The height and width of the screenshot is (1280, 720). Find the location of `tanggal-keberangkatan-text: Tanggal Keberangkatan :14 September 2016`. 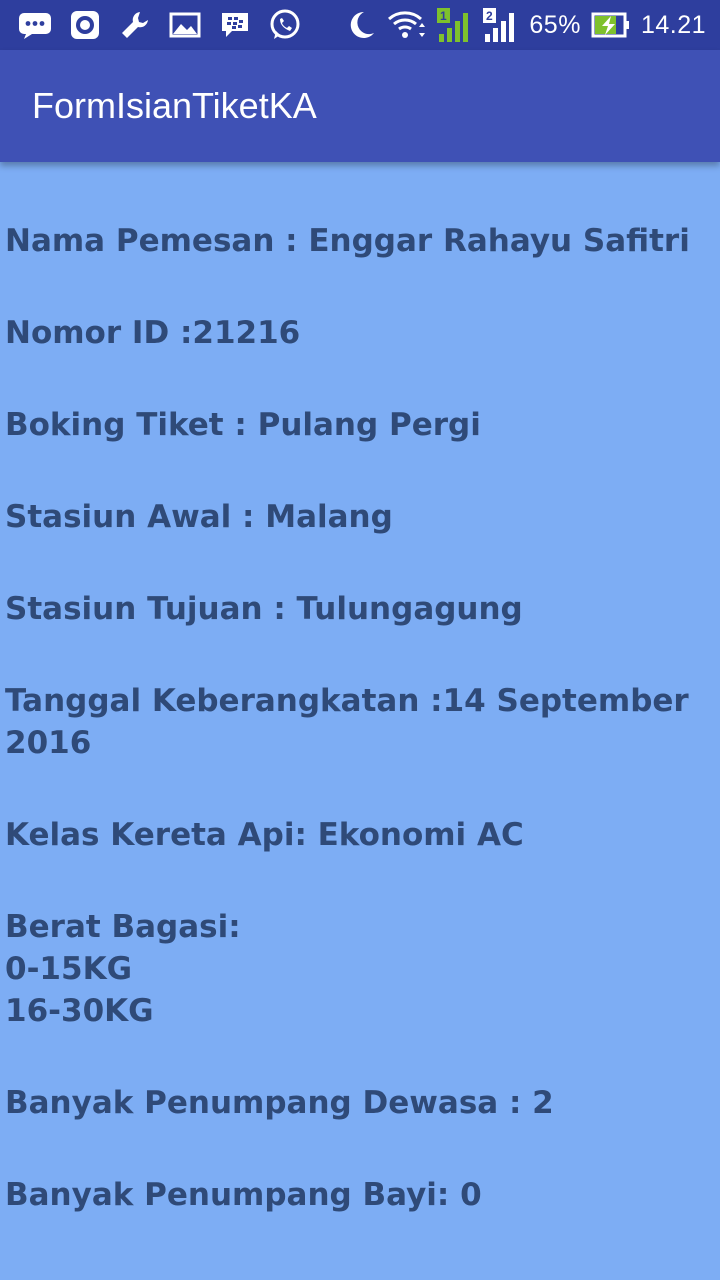

tanggal-keberangkatan-text: Tanggal Keberangkatan :14 September 2016 is located at coordinates (347, 722).